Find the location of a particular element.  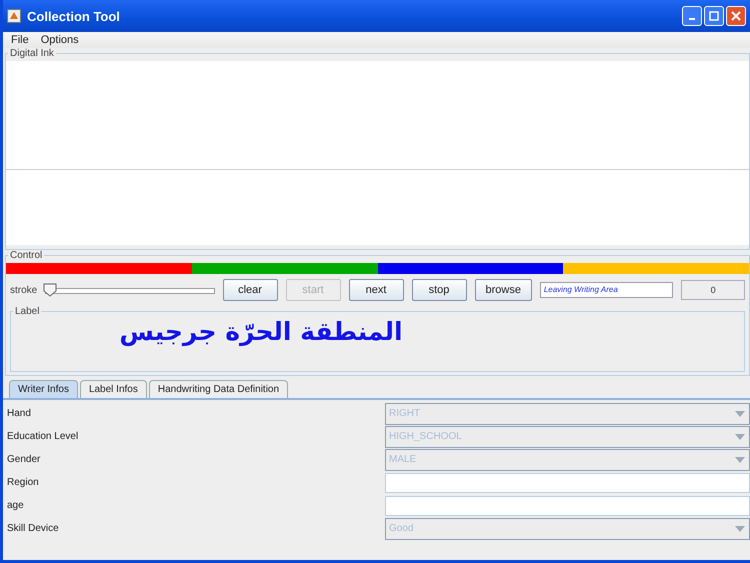

field-label: Region is located at coordinates (23, 482).